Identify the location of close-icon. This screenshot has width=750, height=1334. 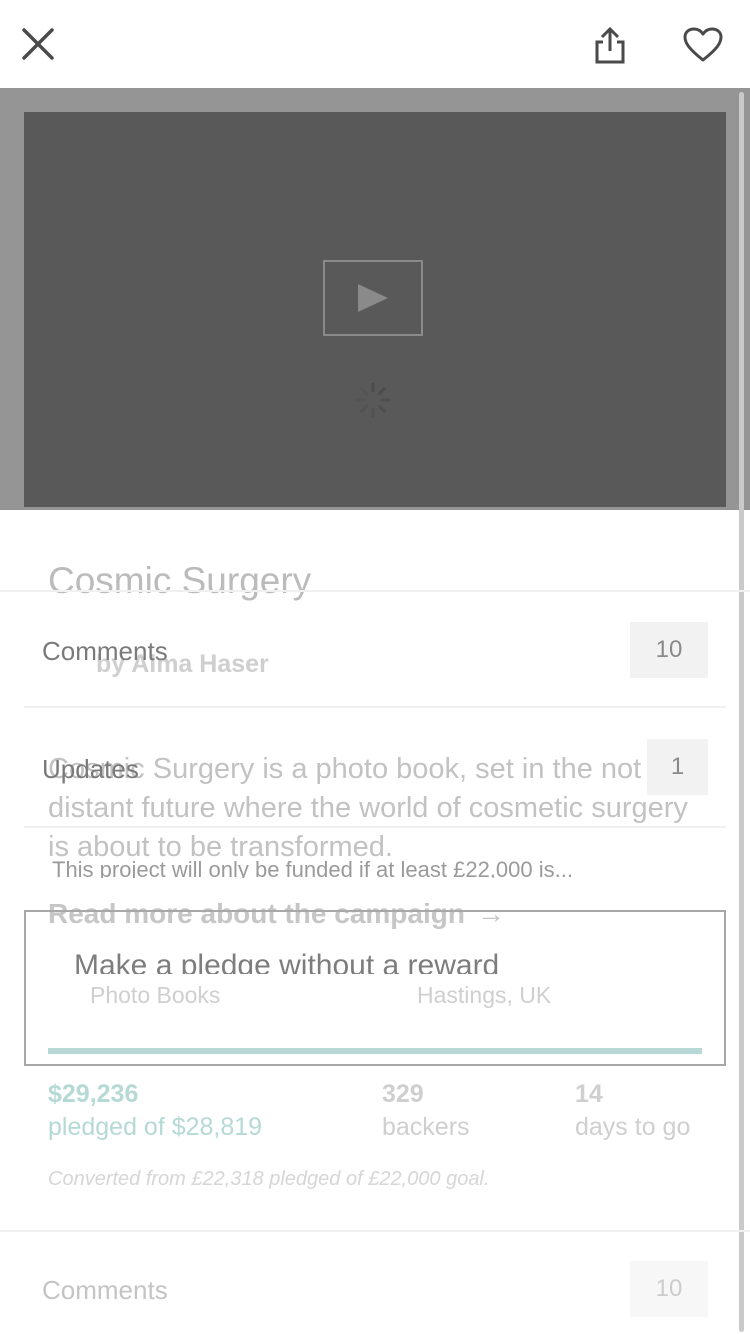
(38, 44).